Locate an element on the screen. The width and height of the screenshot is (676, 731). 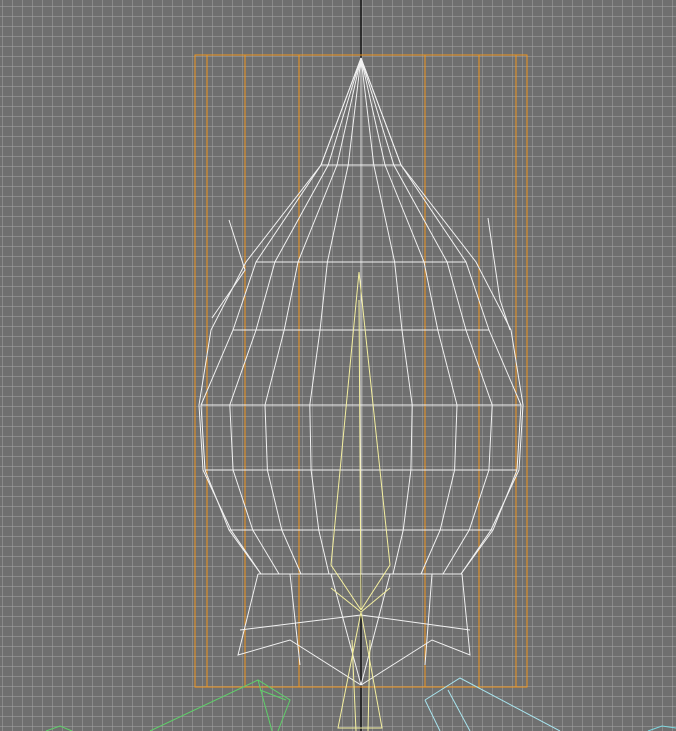
left-fin-wireframe is located at coordinates (168, 705).